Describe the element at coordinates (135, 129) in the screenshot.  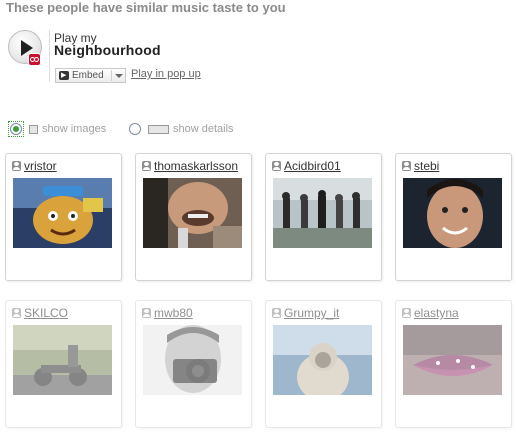
I see `show-details-radio` at that location.